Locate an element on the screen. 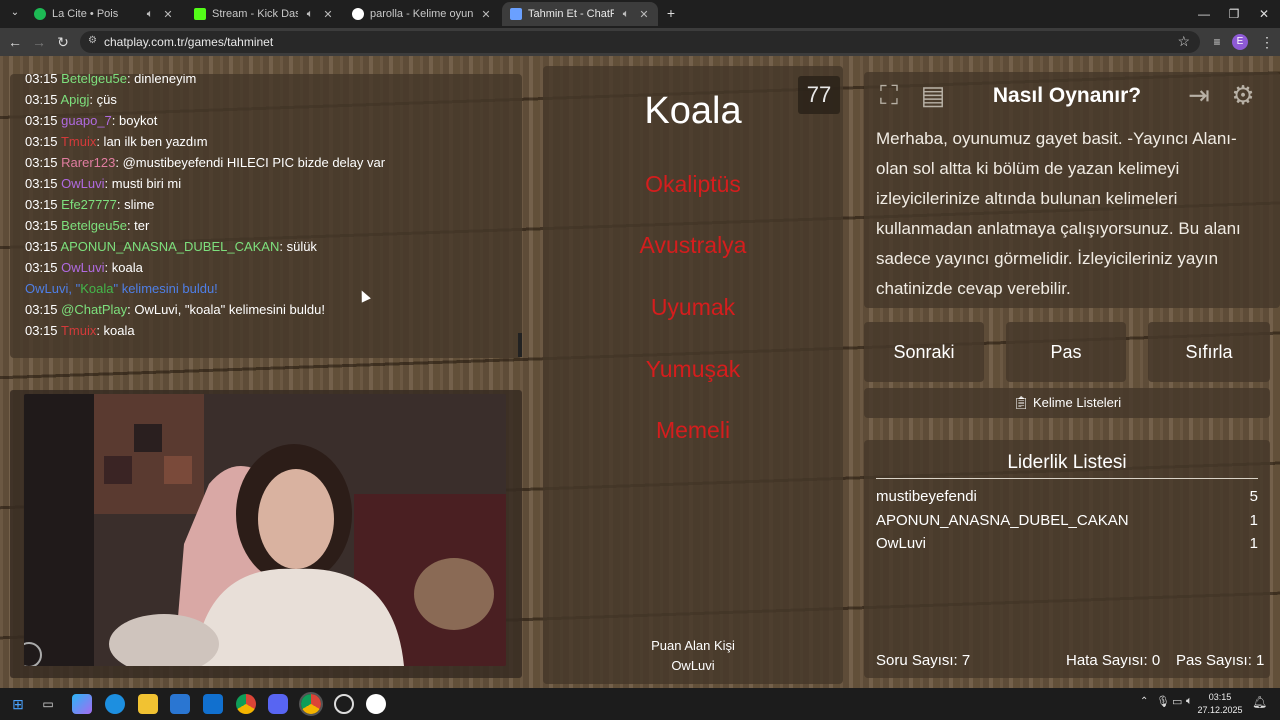 The image size is (1280, 720). bookmark-star-icon: ☆ is located at coordinates (1183, 41).